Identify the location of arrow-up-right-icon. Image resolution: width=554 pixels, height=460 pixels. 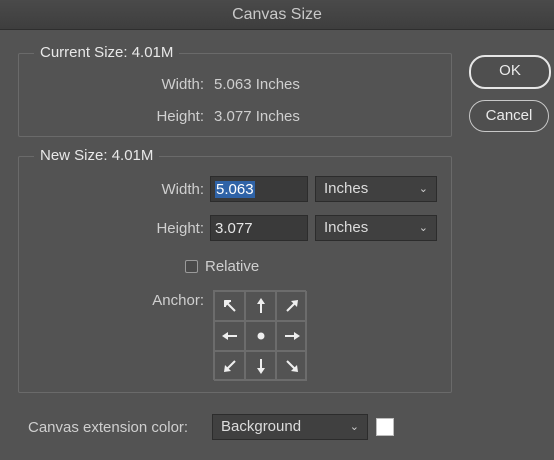
(291, 306).